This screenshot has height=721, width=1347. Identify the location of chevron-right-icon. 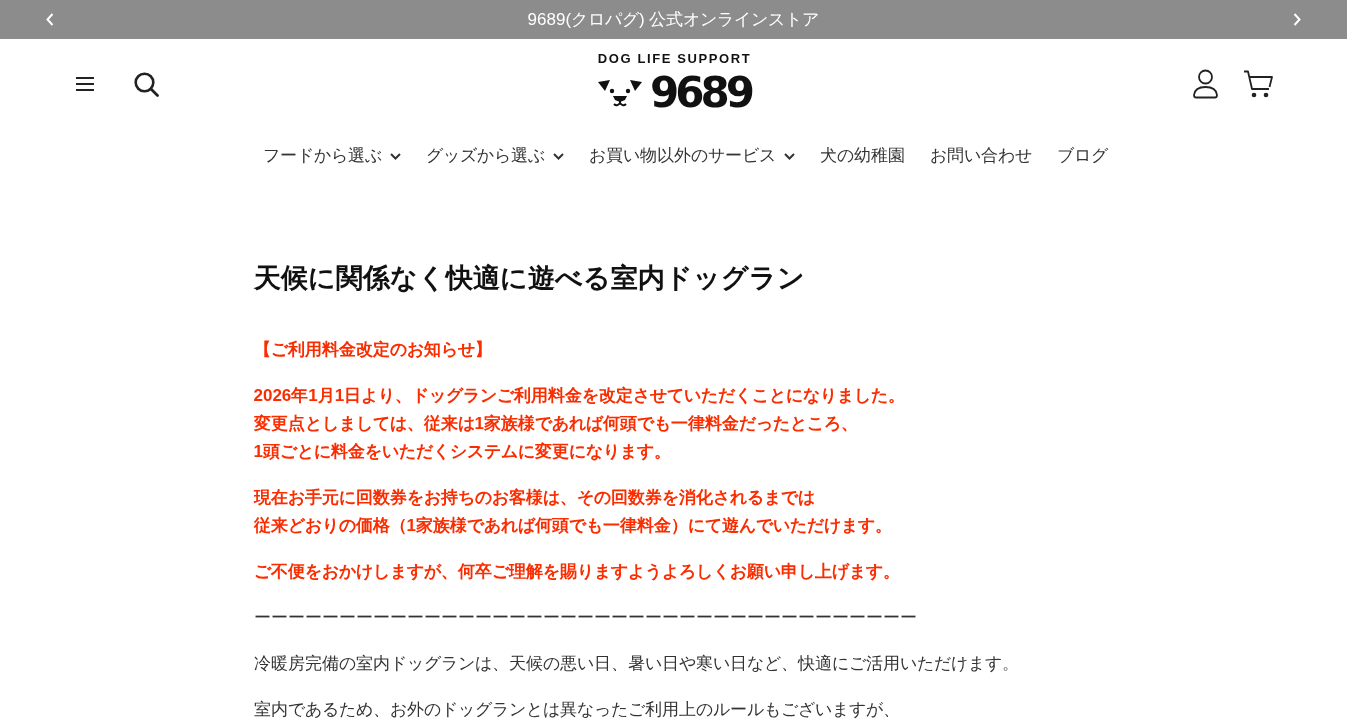
(1297, 19).